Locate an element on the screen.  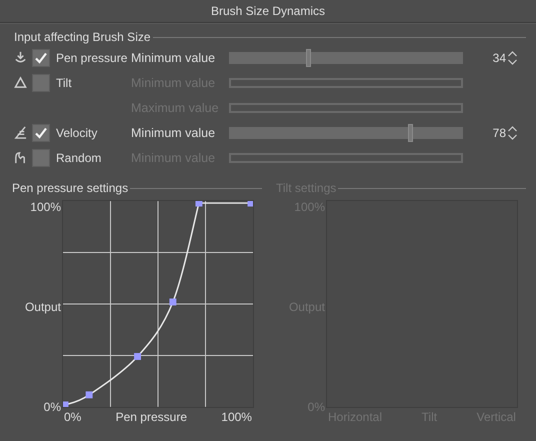
group-title: Input affecting Brush Size is located at coordinates (82, 37).